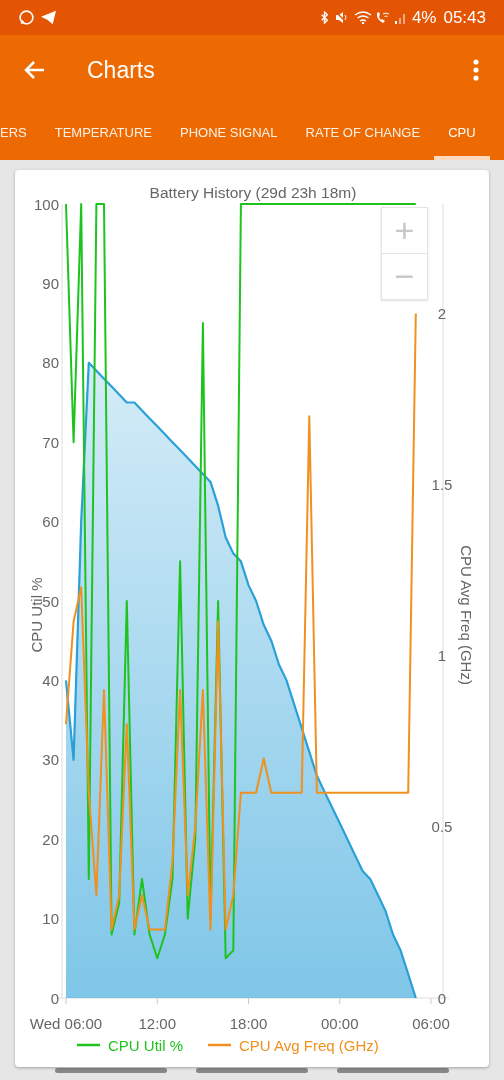 This screenshot has height=1080, width=504. Describe the element at coordinates (464, 17) in the screenshot. I see `clock: 05:43` at that location.